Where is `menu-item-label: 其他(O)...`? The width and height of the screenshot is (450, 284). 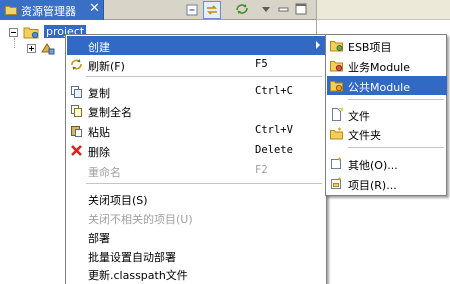 menu-item-label: 其他(O)... is located at coordinates (373, 165).